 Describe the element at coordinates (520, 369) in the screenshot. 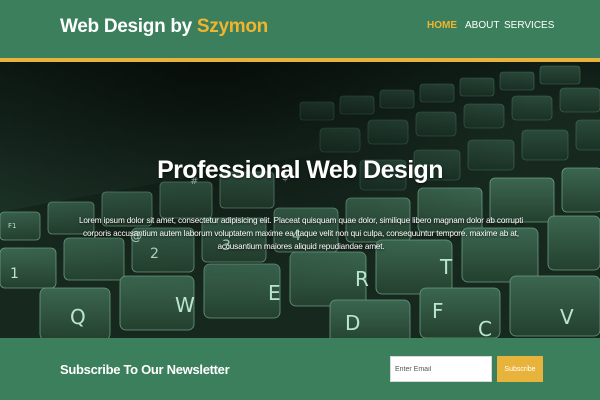

I see `subscribe-button: Subscribe` at that location.